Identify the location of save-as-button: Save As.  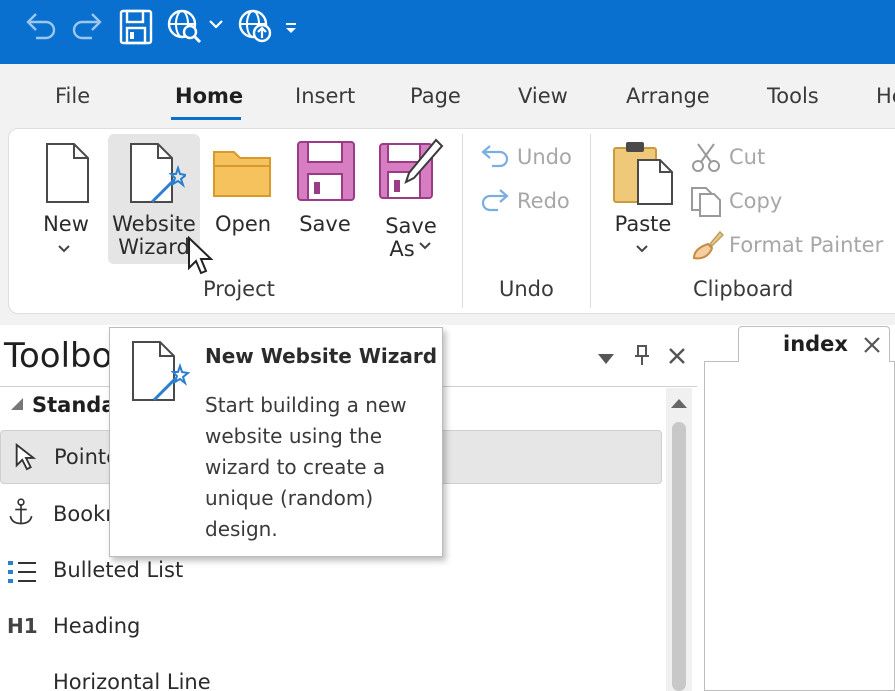
(411, 200).